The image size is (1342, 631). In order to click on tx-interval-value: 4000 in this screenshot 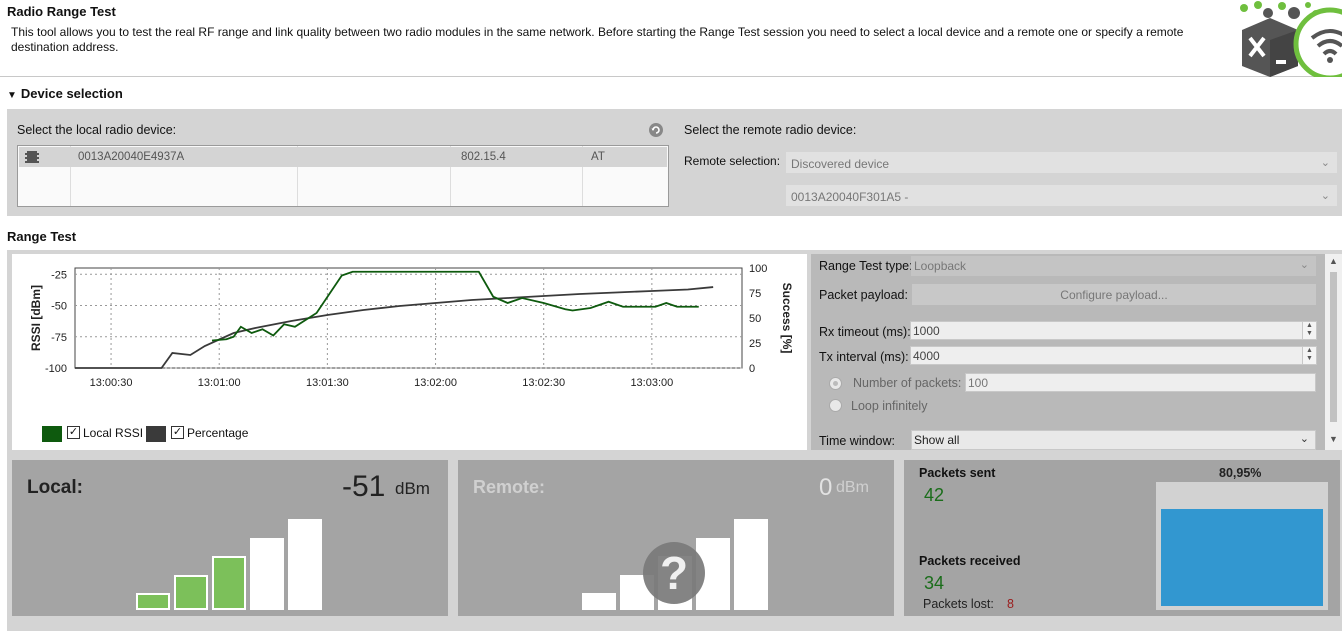, I will do `click(926, 356)`.